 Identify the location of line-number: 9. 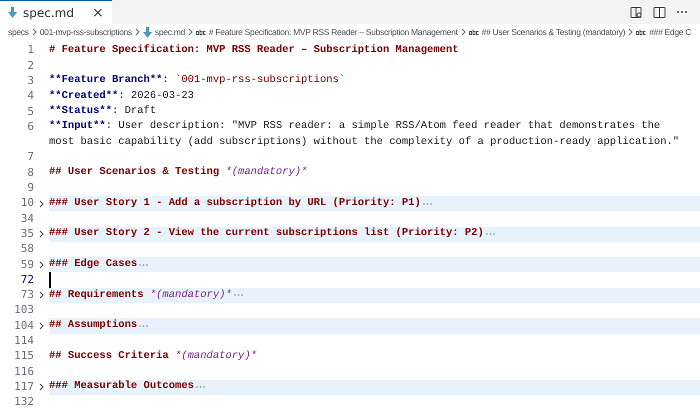
(30, 188).